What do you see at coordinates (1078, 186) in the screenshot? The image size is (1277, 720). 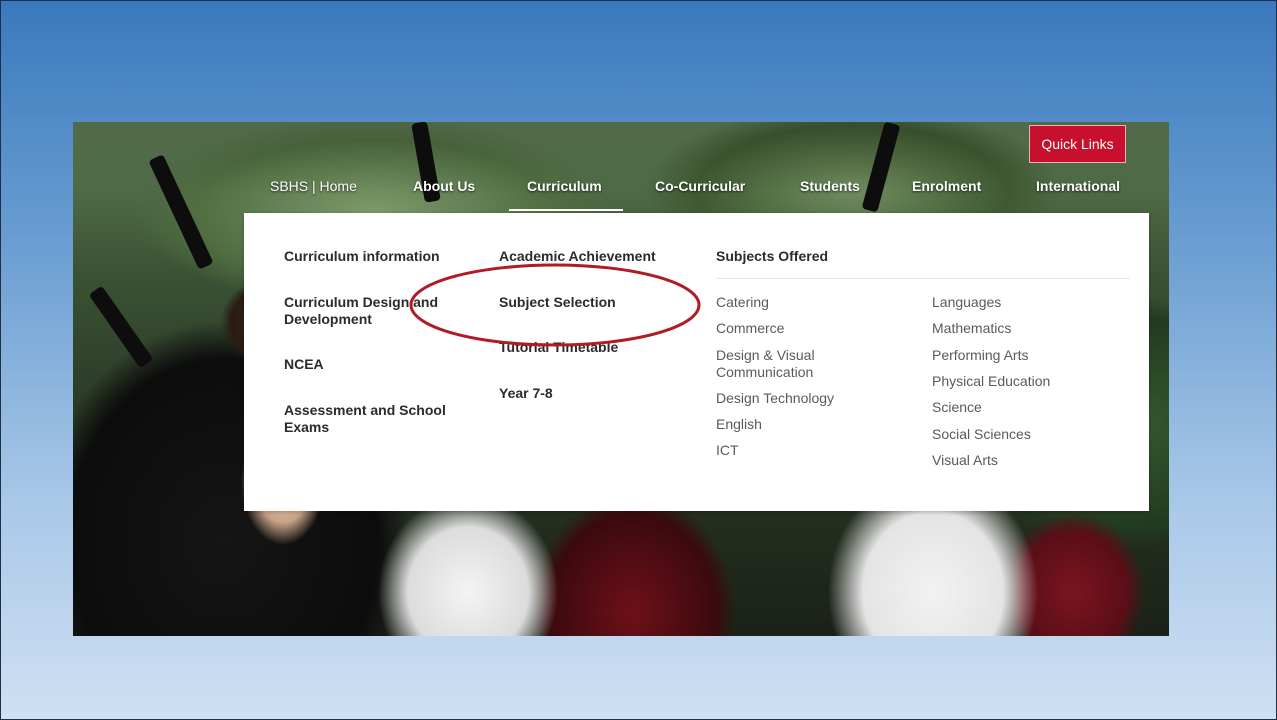 I see `nav-international: International` at bounding box center [1078, 186].